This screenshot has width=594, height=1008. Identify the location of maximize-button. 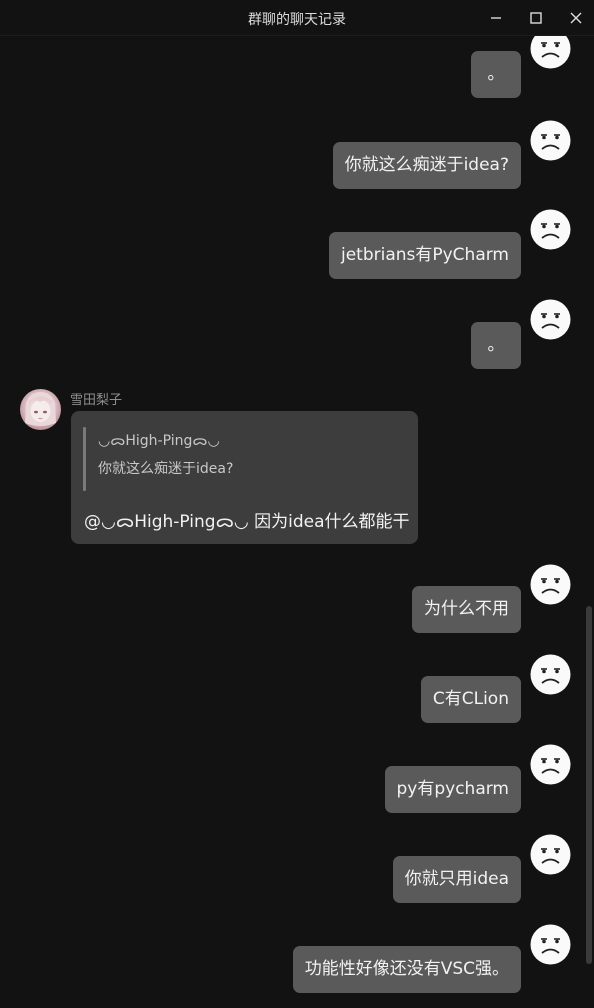
(536, 18).